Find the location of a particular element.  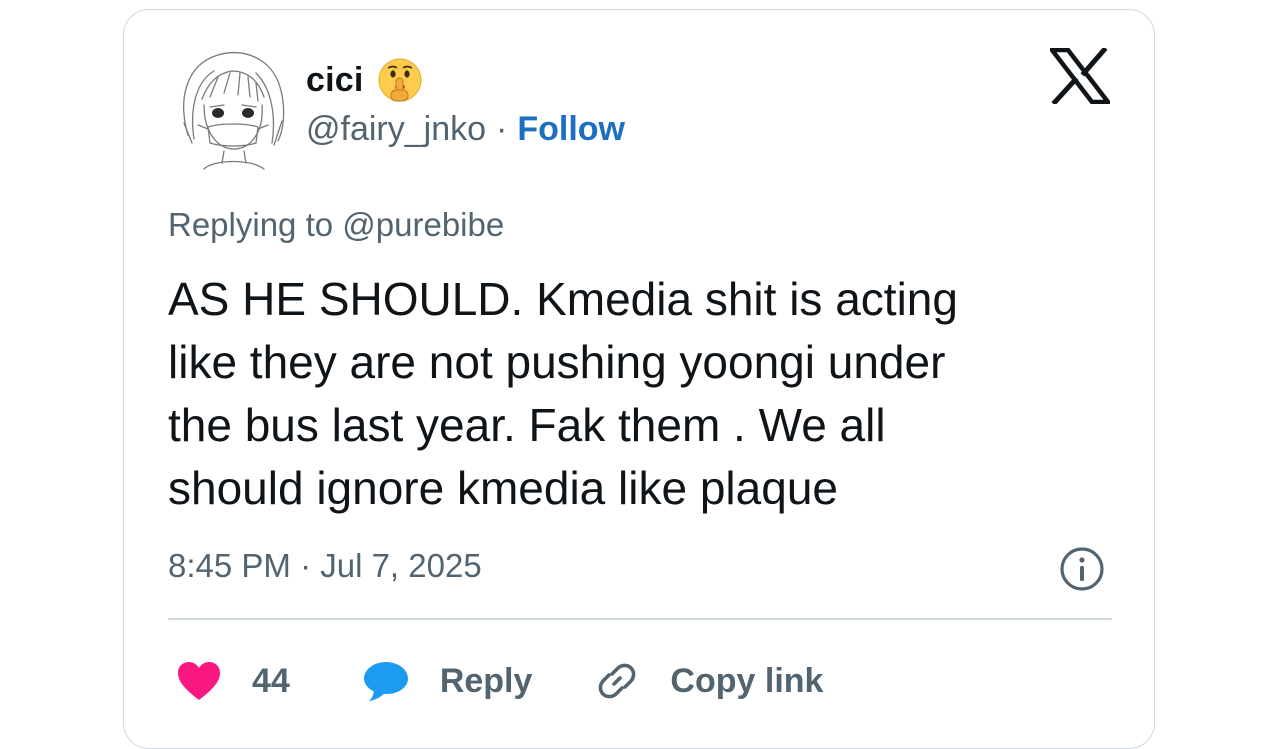

link-icon is located at coordinates (617, 681).